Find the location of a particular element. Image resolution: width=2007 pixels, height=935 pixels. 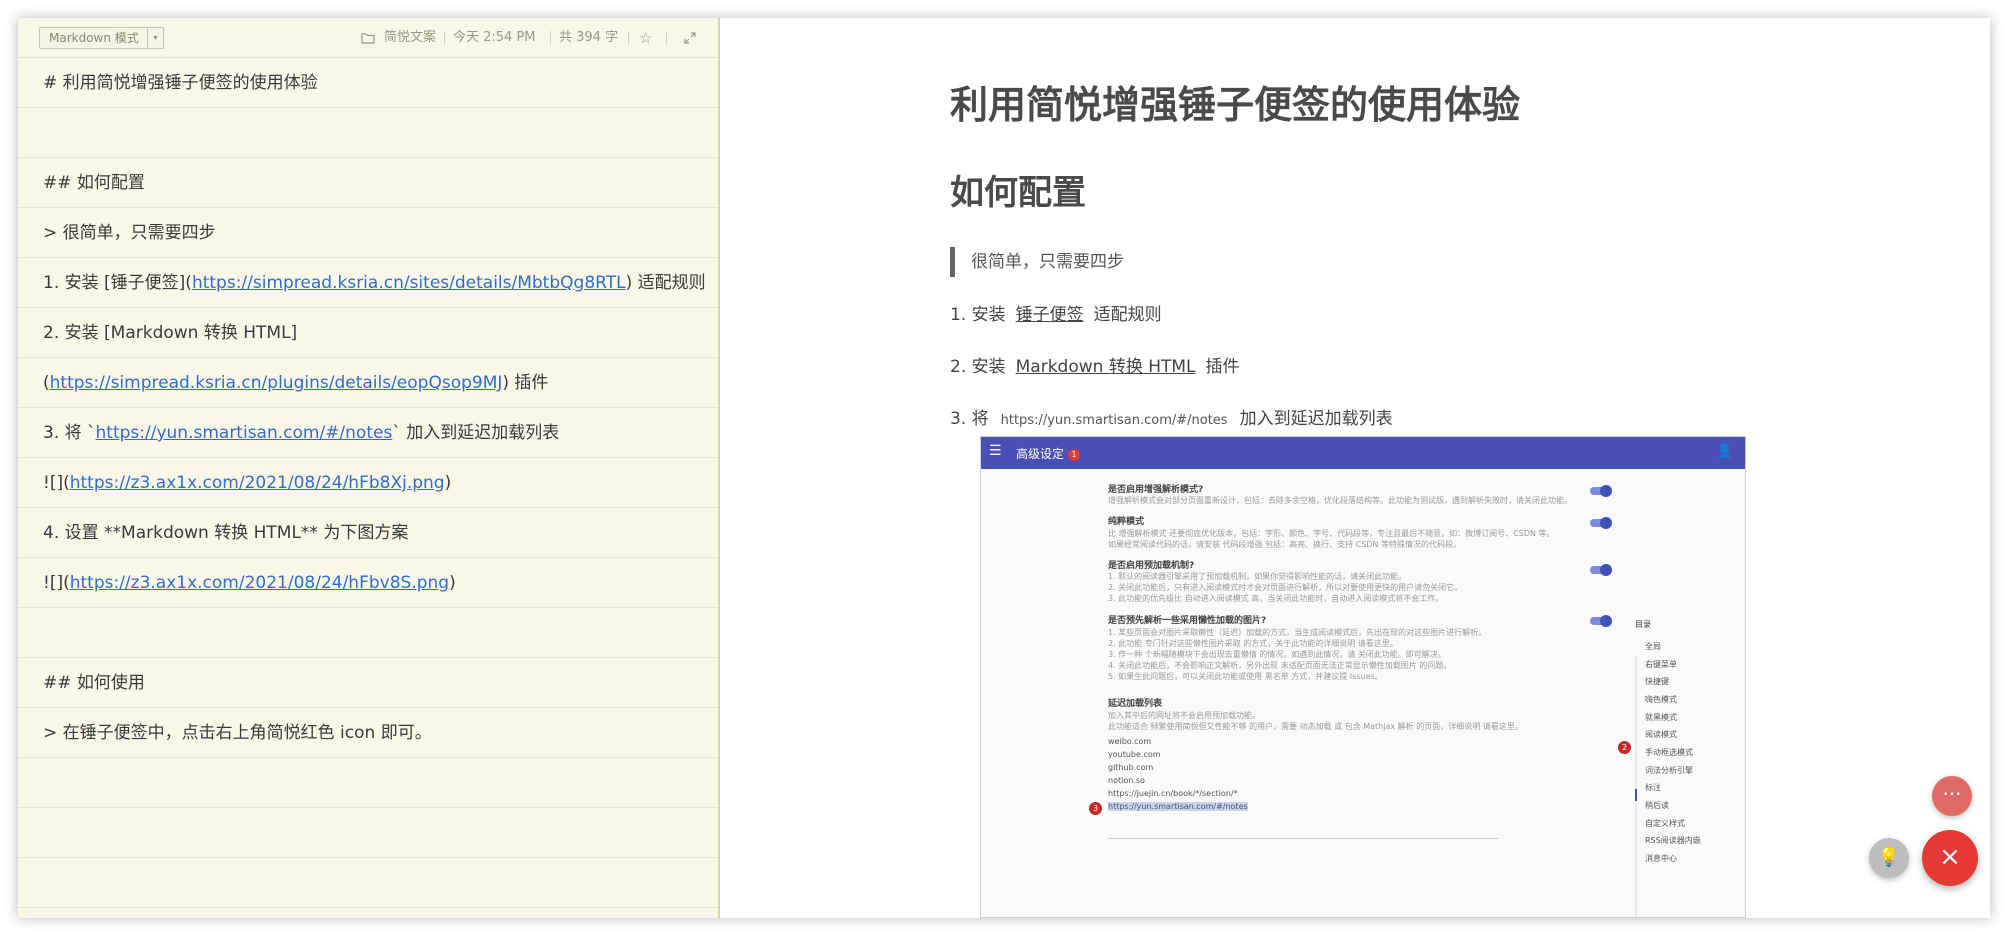

line-text: > 在锤子便签中，点击右上角简悦红色 icon 即可。 is located at coordinates (237, 733).